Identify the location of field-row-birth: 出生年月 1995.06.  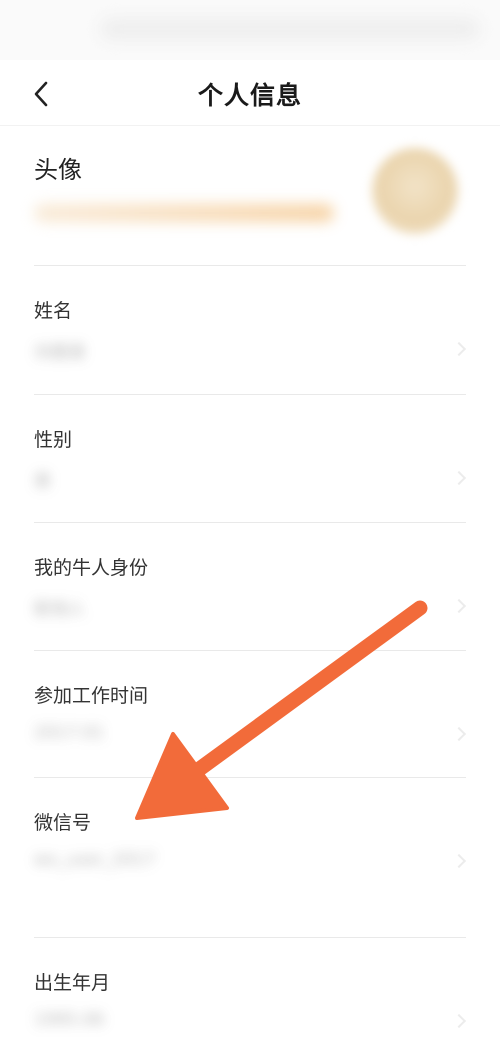
(250, 993).